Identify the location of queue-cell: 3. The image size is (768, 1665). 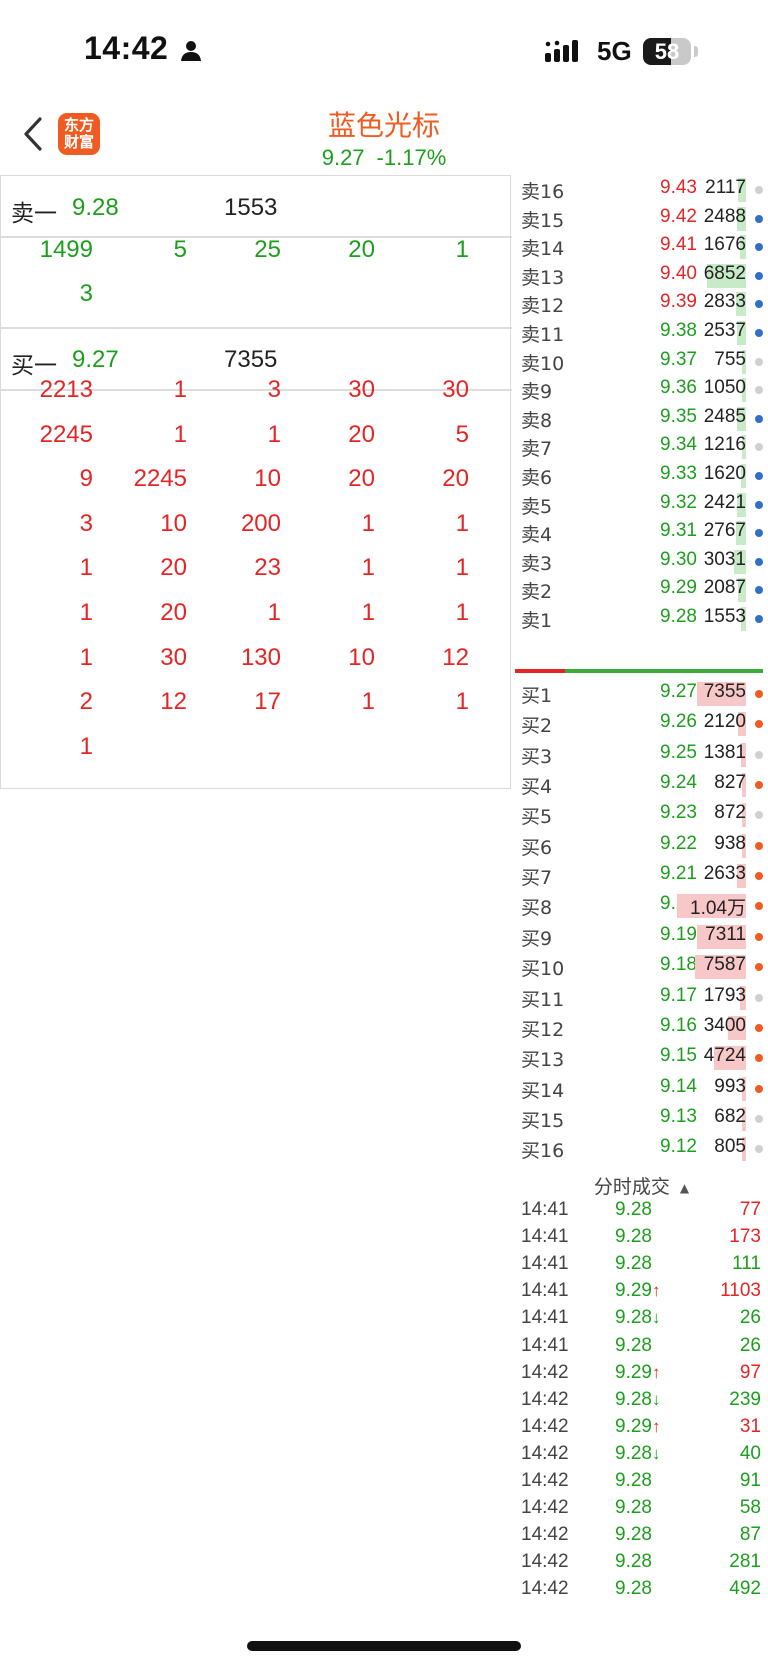
(86, 293).